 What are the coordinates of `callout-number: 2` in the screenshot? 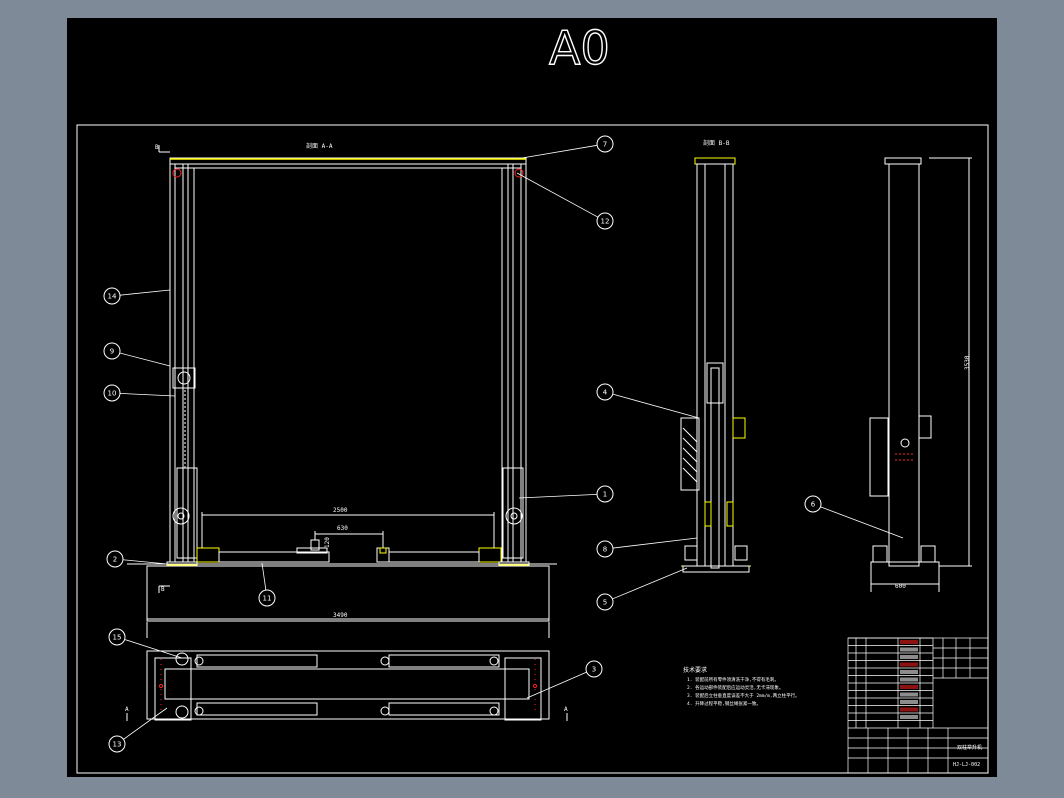 It's located at (115, 560).